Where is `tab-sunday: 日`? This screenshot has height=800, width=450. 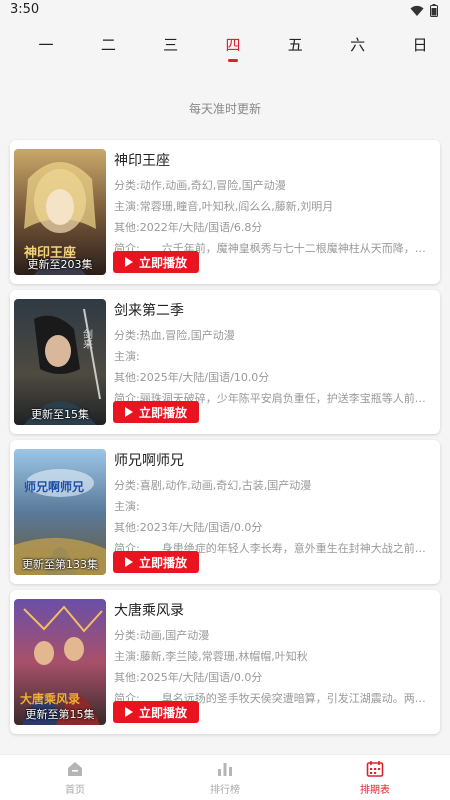 tab-sunday: 日 is located at coordinates (420, 45).